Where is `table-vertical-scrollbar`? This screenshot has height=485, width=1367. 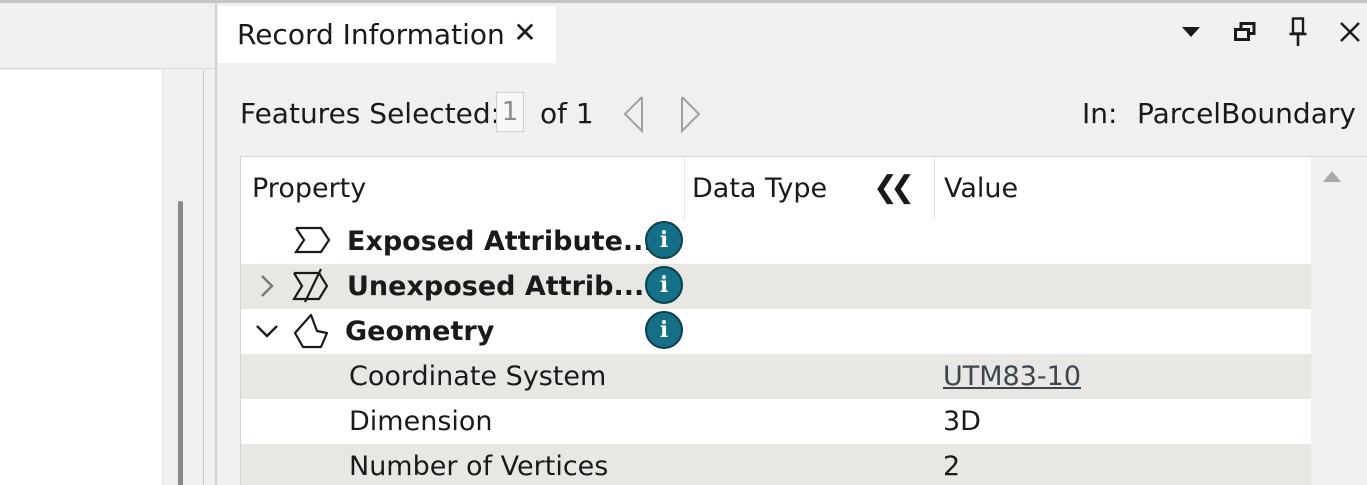 table-vertical-scrollbar is located at coordinates (1339, 321).